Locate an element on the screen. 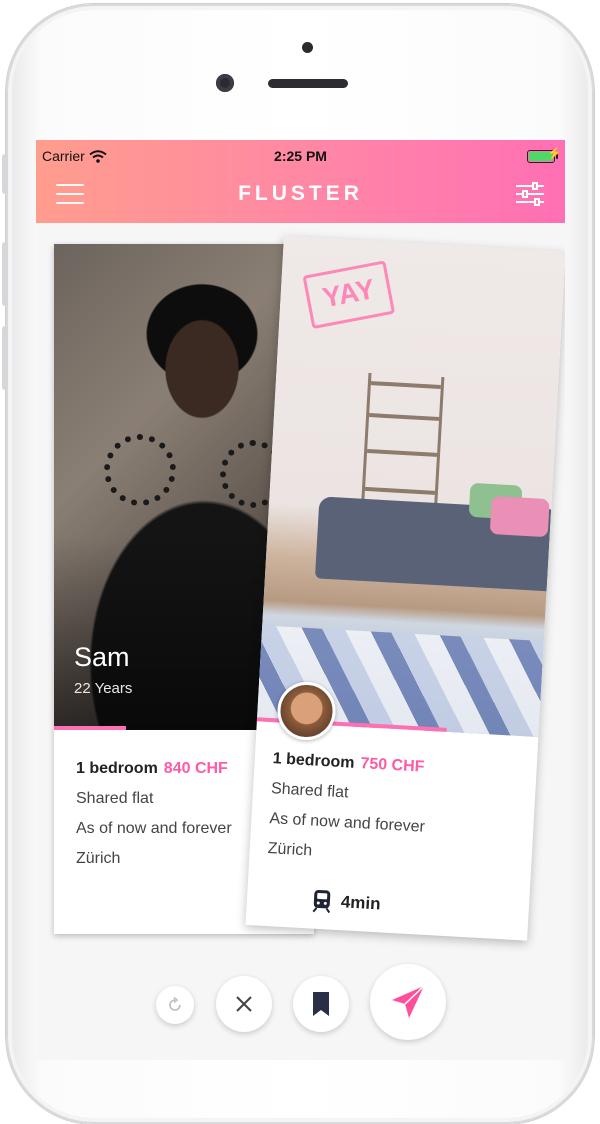 This screenshot has height=1124, width=600. flat-availability: As of now and forever is located at coordinates (347, 823).